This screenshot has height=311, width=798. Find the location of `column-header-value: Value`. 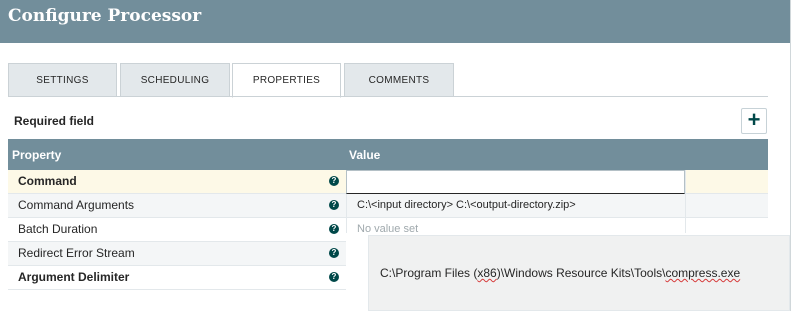

column-header-value: Value is located at coordinates (364, 155).